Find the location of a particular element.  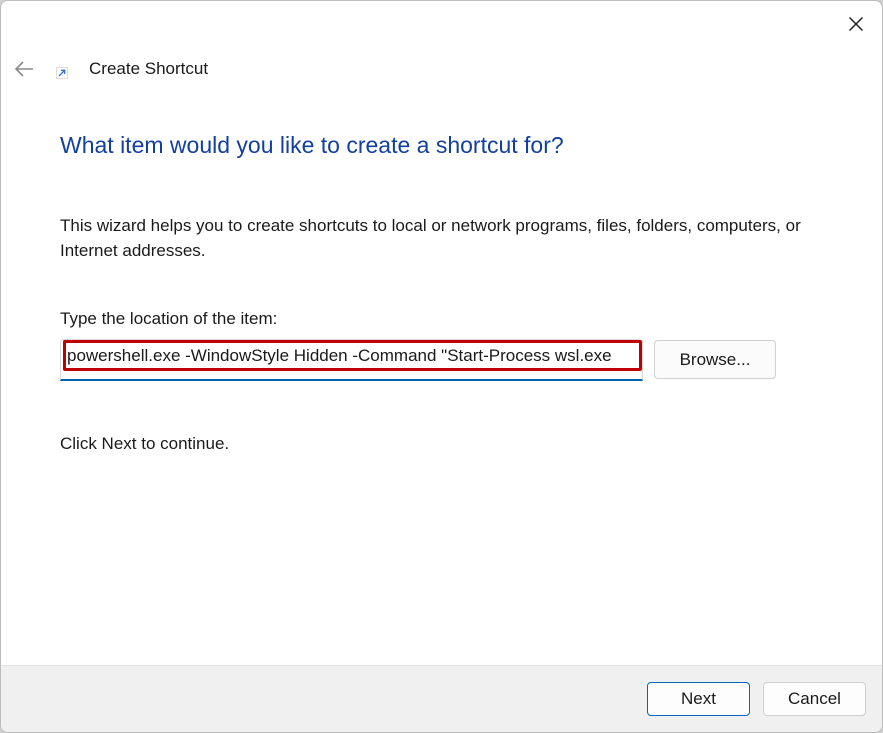

wizard-title: Create Shortcut is located at coordinates (149, 68).